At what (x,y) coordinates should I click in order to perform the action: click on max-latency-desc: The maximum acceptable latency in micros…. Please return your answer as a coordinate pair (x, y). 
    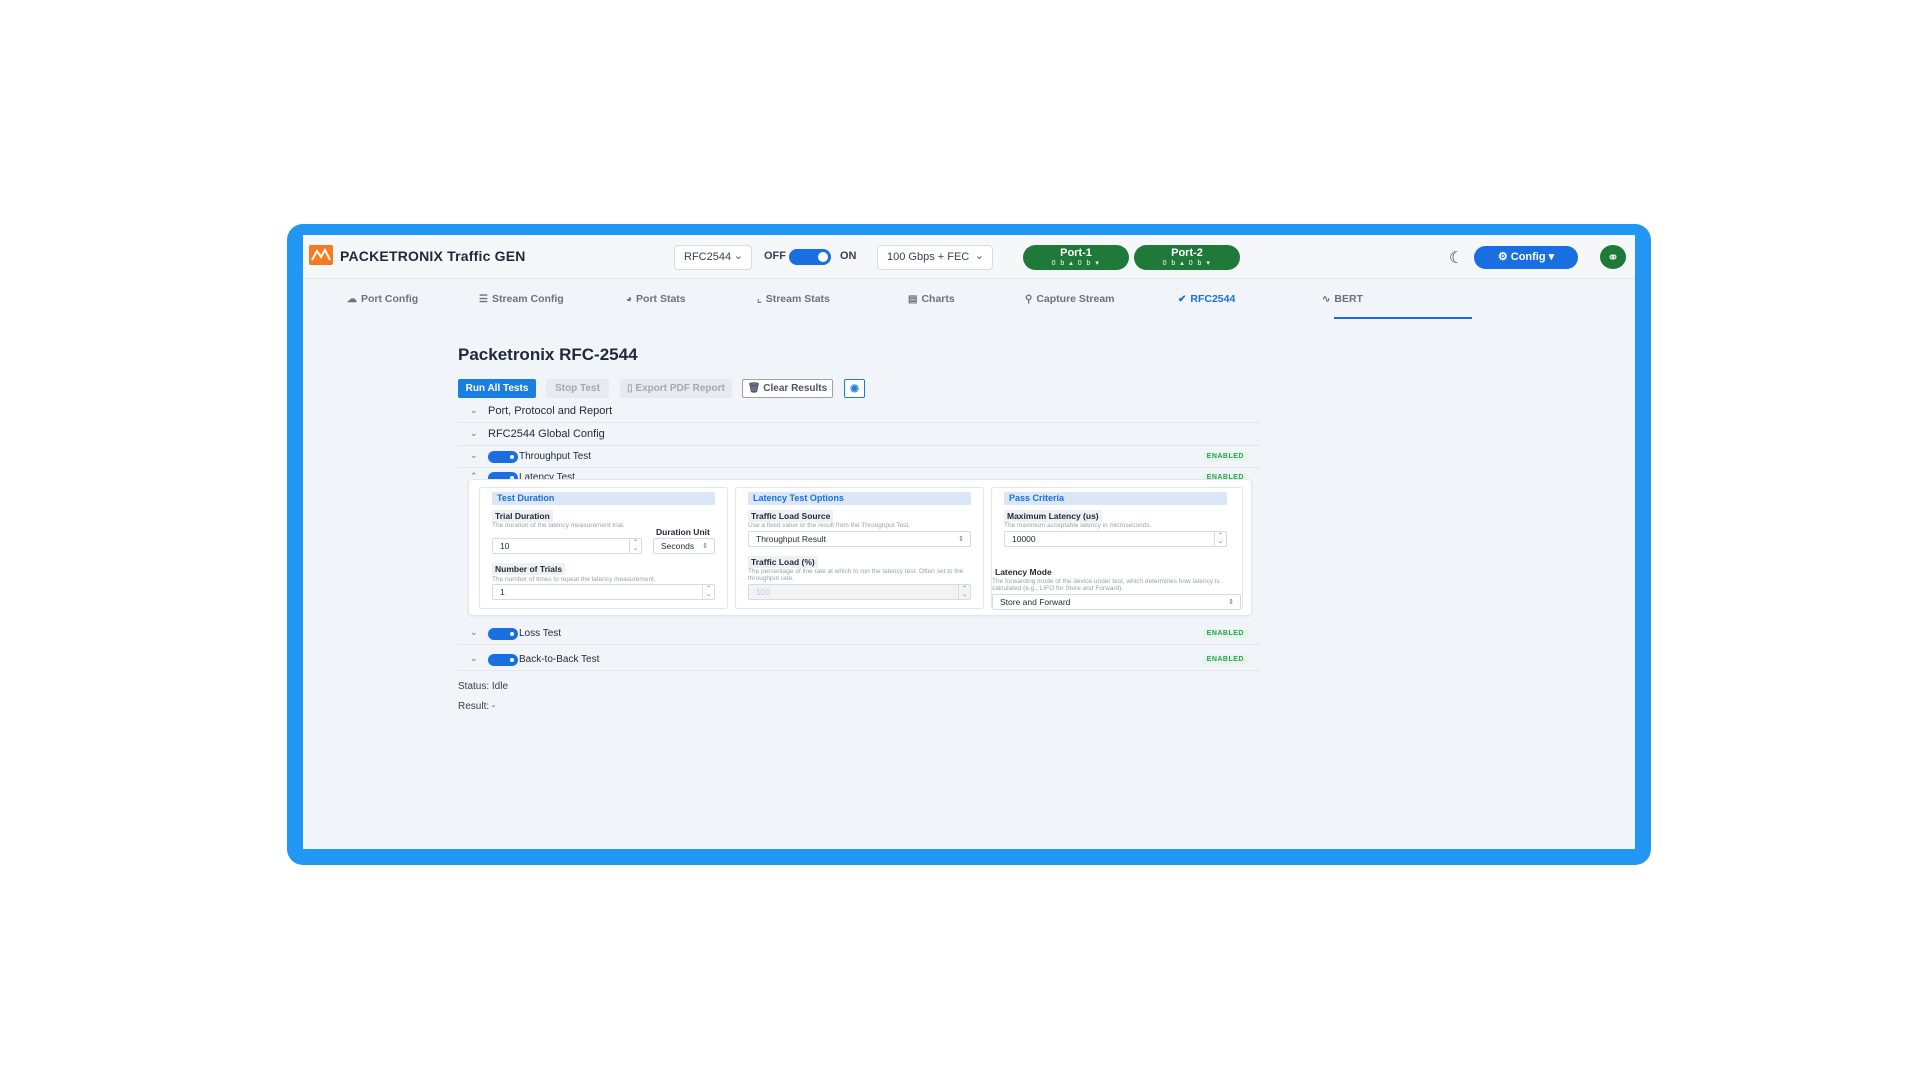
    Looking at the image, I should click on (1078, 525).